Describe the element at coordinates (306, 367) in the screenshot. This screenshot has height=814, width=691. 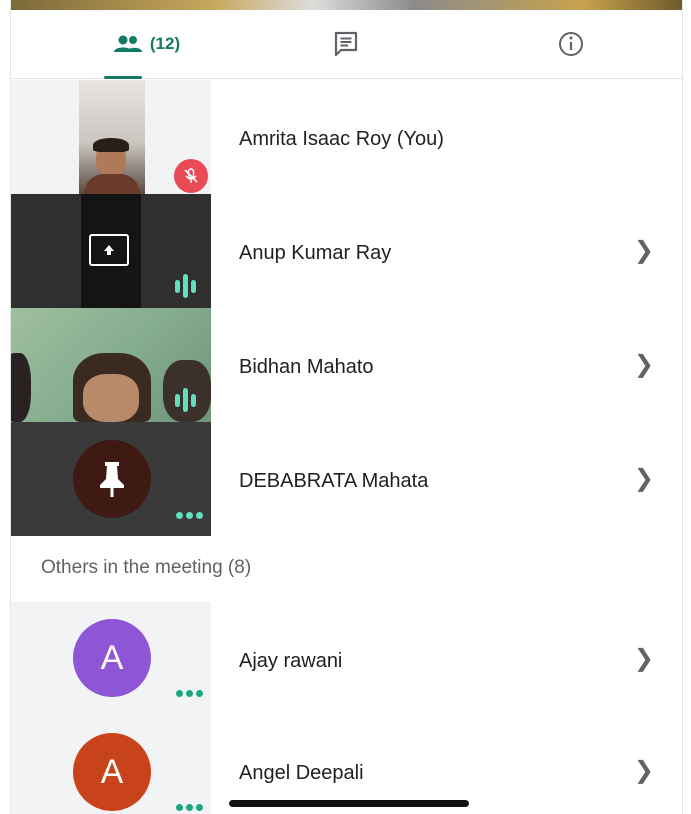
I see `participant-name: Bidhan Mahato` at that location.